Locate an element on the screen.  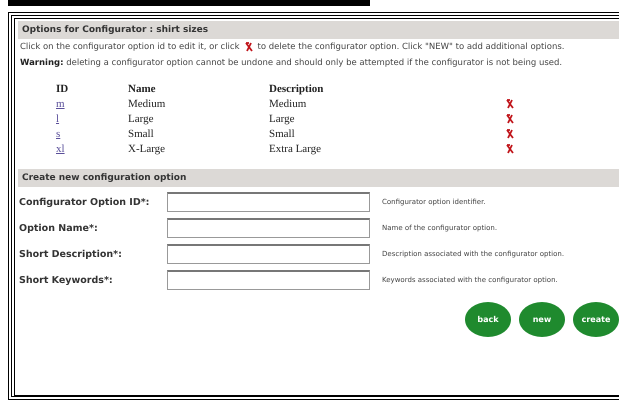
section-header: Options for Configurator : shirt sizes is located at coordinates (318, 30).